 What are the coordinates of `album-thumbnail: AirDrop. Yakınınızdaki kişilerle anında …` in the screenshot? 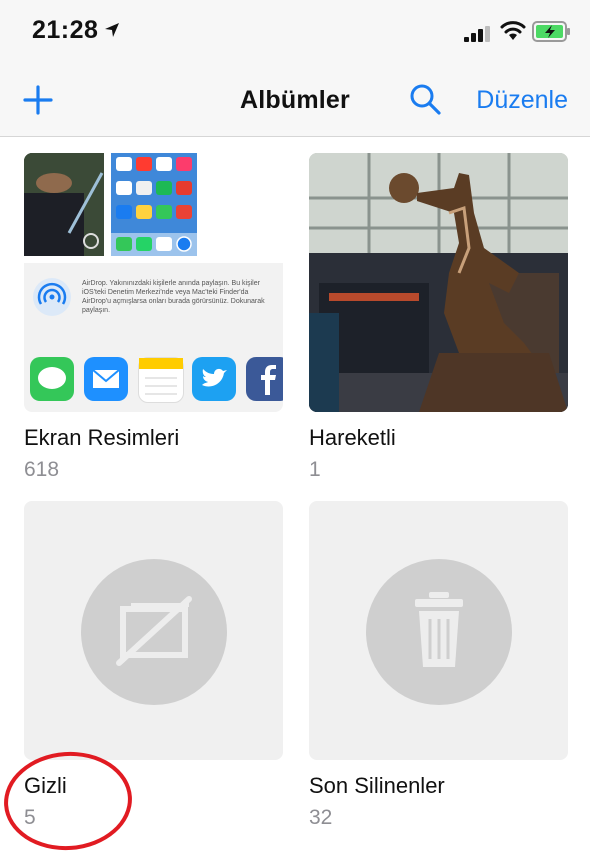 It's located at (153, 282).